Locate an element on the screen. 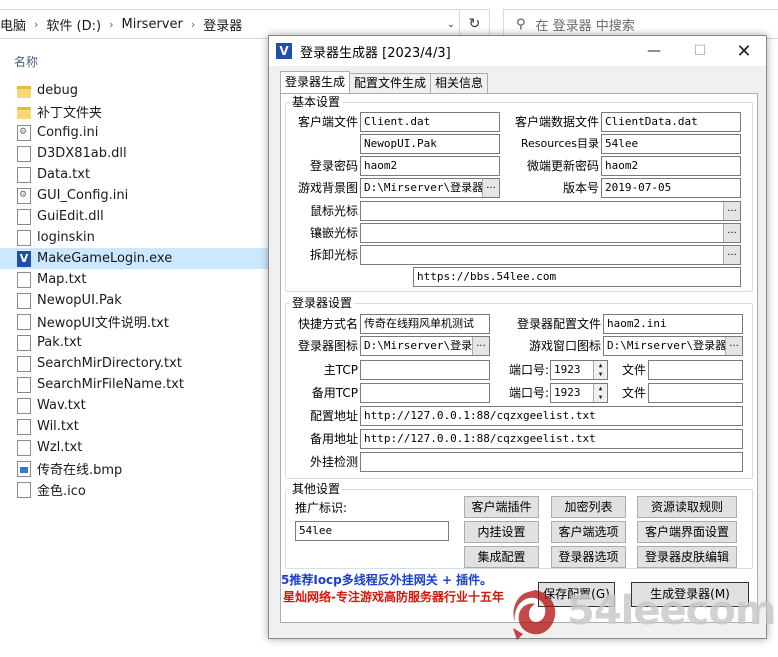  tab-info: 相关信息 is located at coordinates (459, 83).